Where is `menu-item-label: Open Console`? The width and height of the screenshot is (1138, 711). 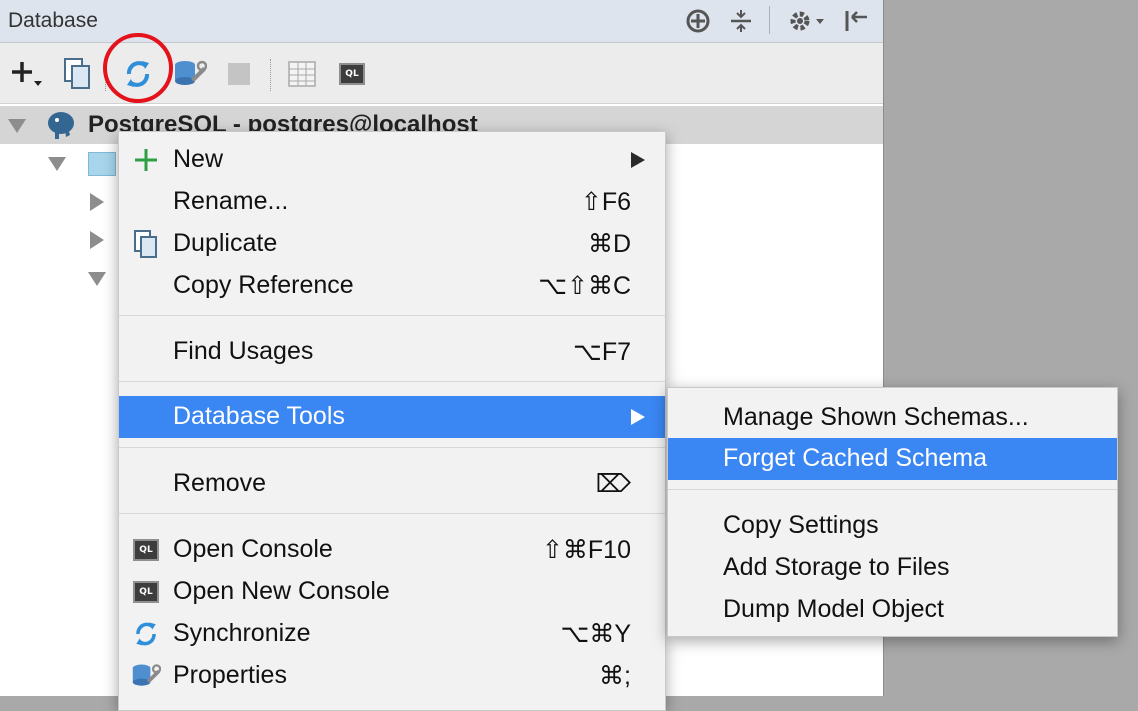
menu-item-label: Open Console is located at coordinates (253, 549).